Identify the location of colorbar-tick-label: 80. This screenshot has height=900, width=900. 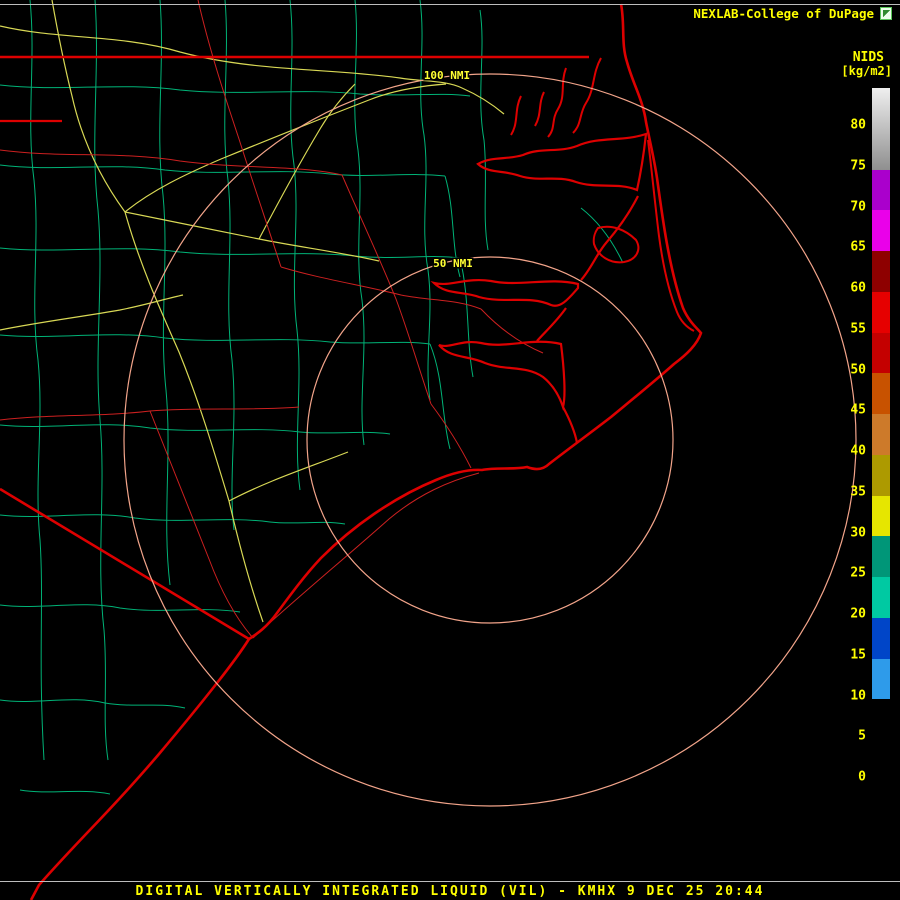
(858, 125).